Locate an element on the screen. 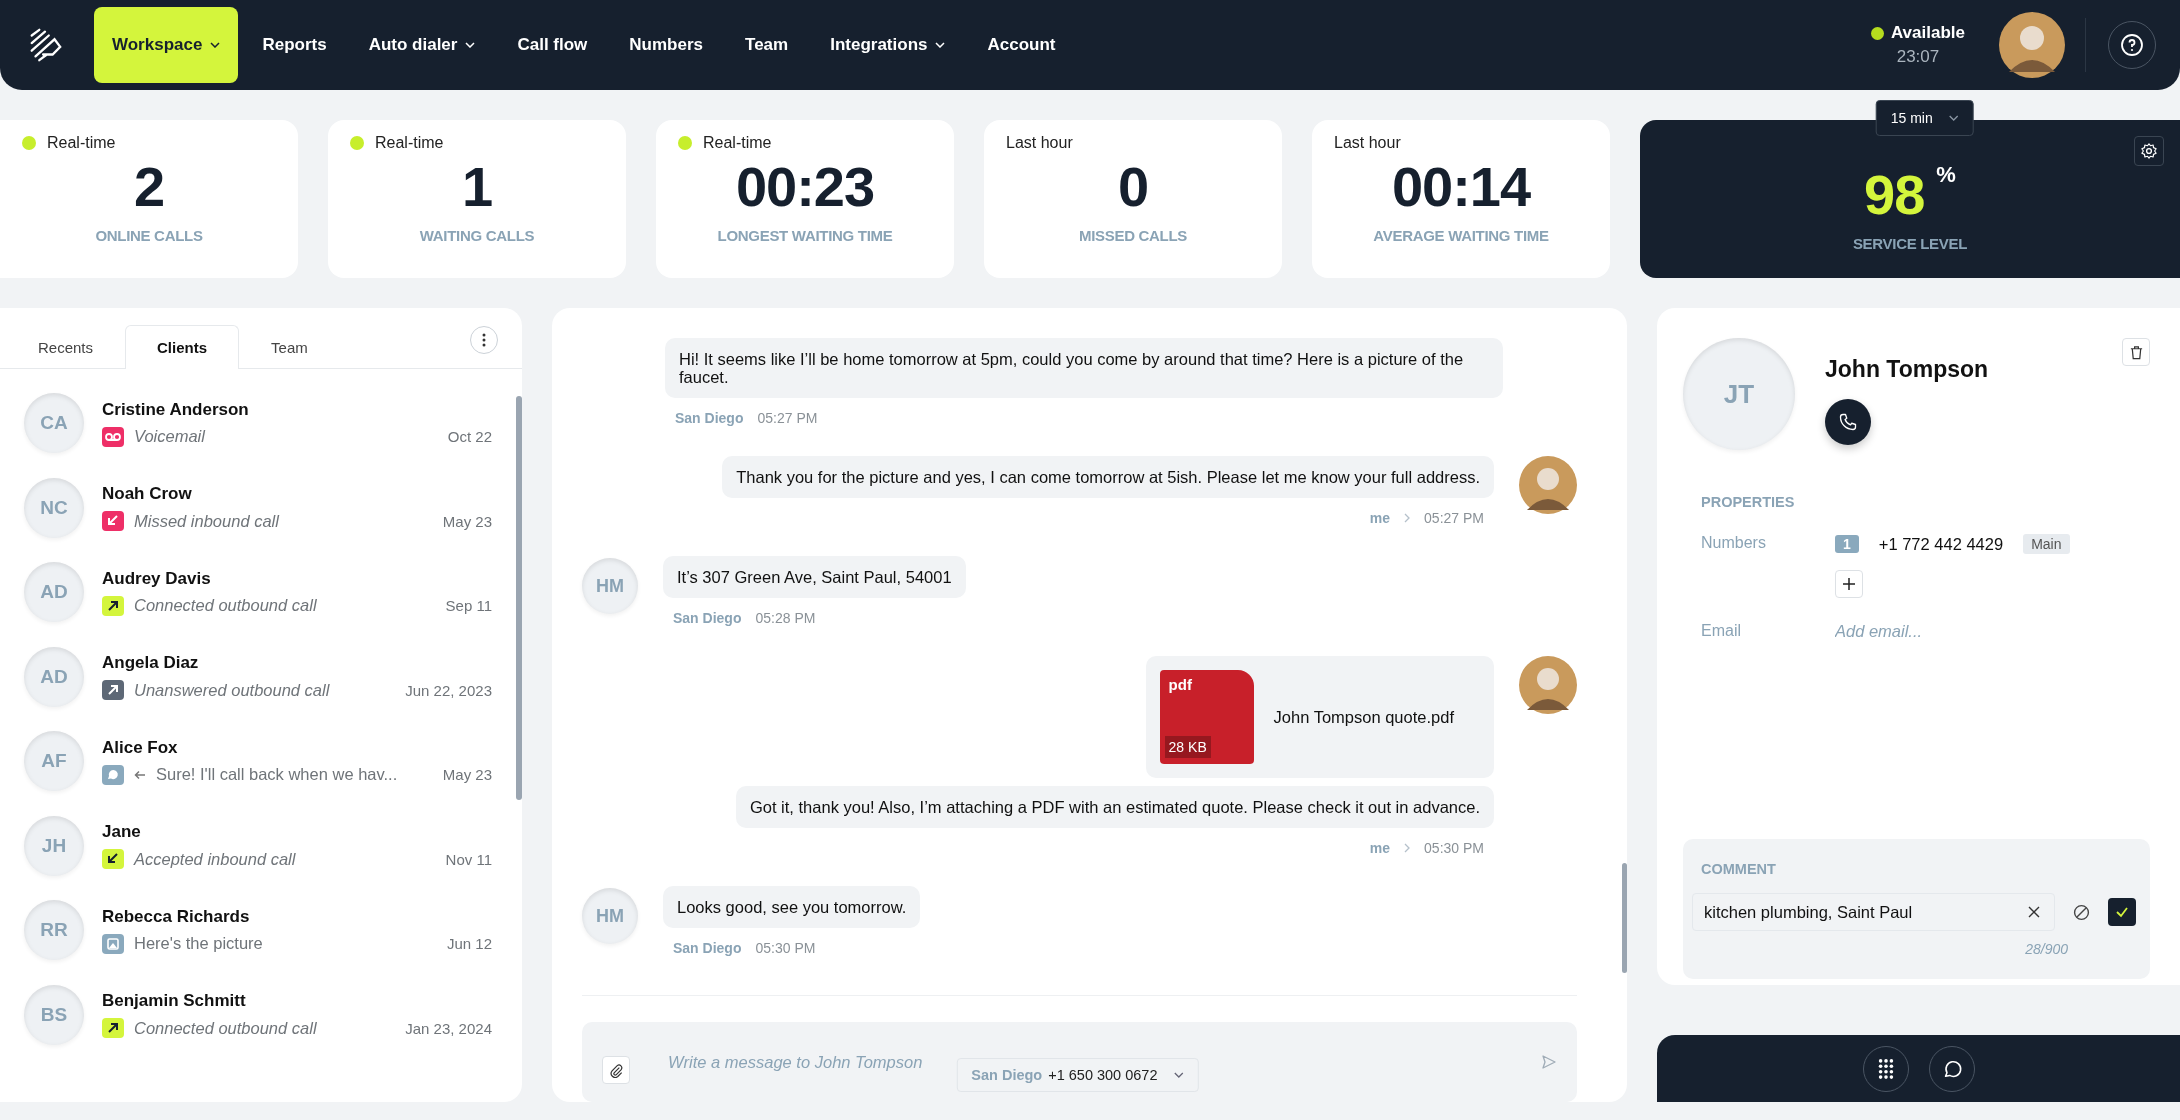 The width and height of the screenshot is (2180, 1120). contact-avatar: AF is located at coordinates (54, 761).